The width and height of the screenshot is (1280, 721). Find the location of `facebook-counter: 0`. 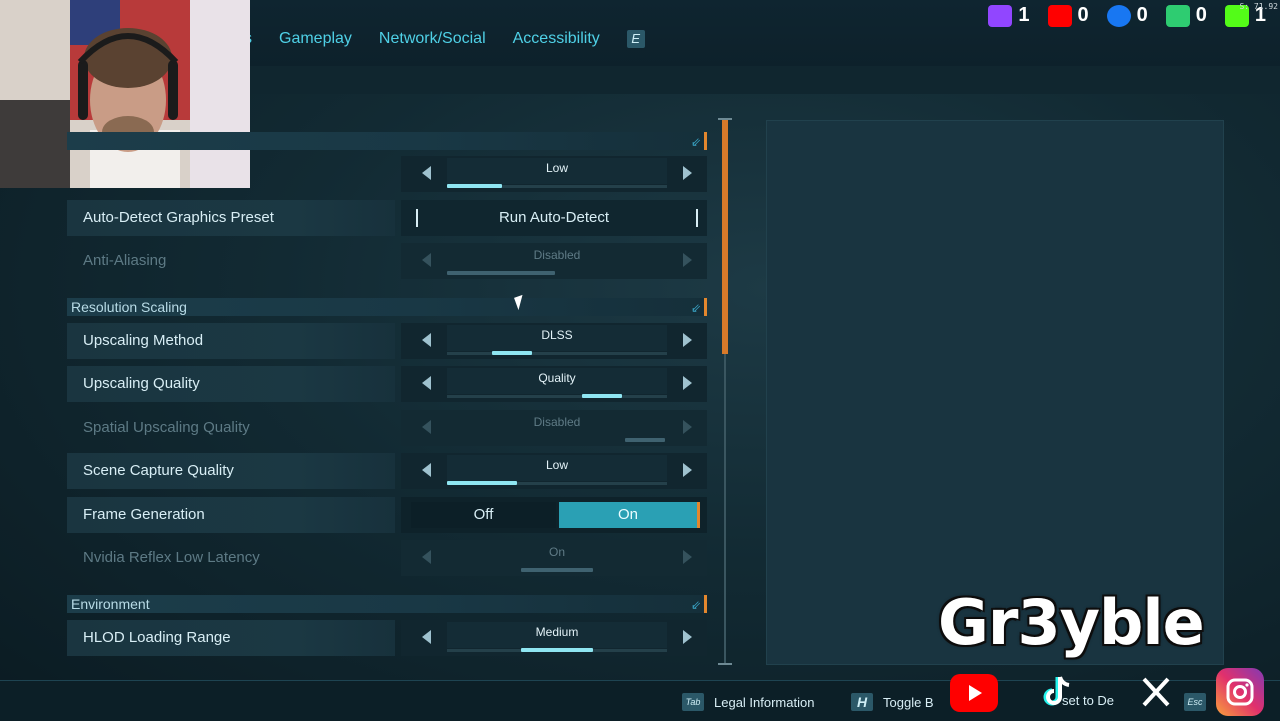

facebook-counter: 0 is located at coordinates (1127, 15).